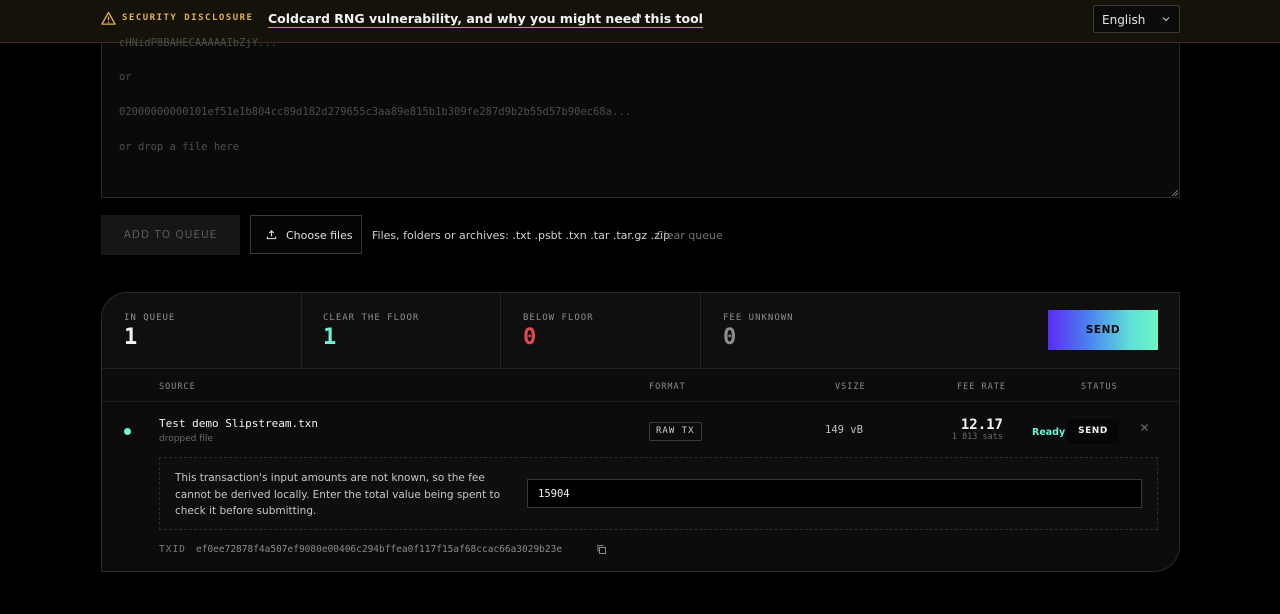  I want to click on source-origin: dropped file, so click(186, 439).